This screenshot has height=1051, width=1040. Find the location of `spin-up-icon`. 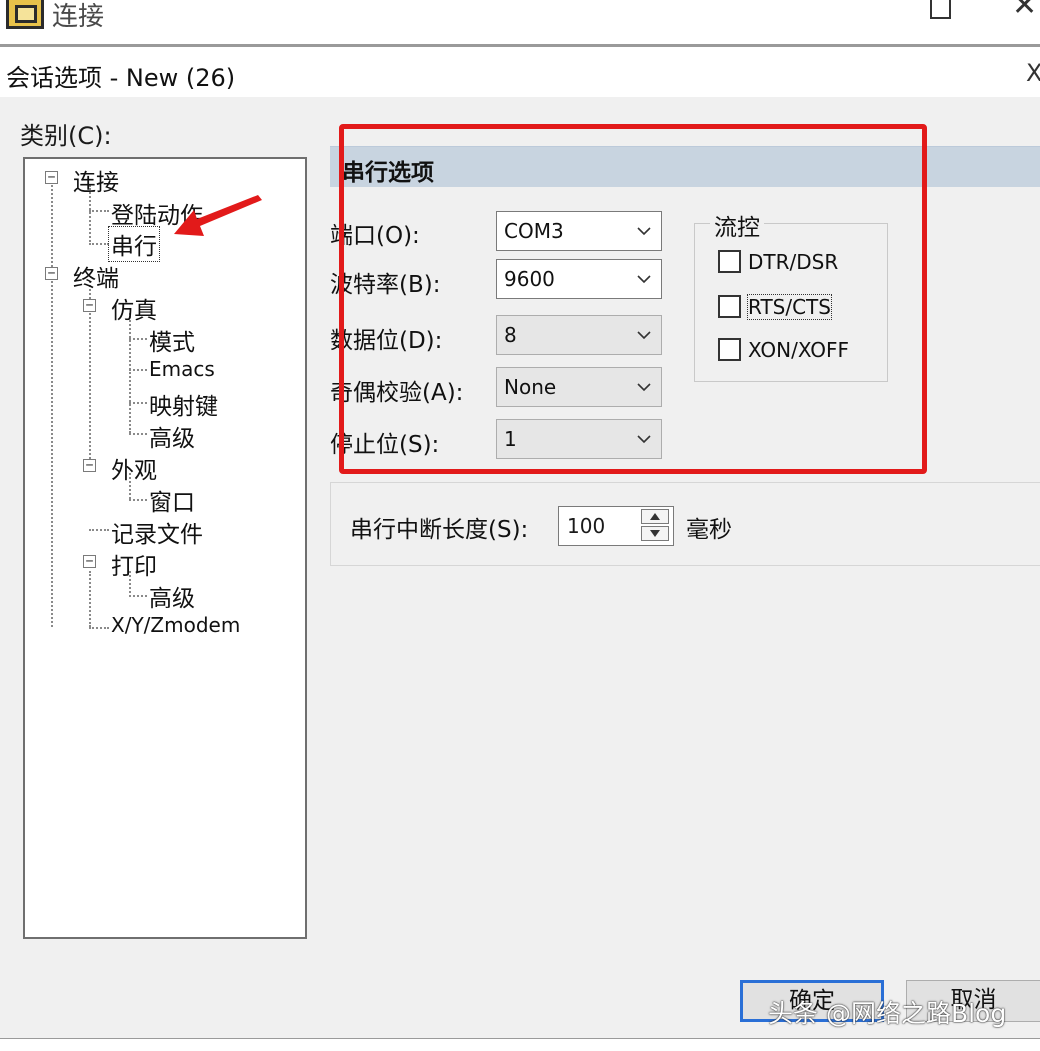

spin-up-icon is located at coordinates (655, 516).